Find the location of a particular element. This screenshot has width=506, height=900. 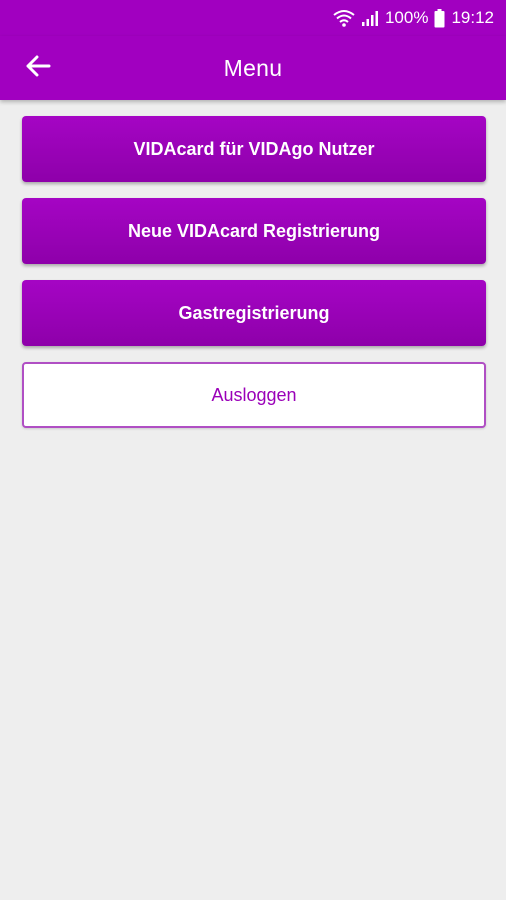

button-label: VIDAcard für VIDAgo Nutzer is located at coordinates (254, 148).